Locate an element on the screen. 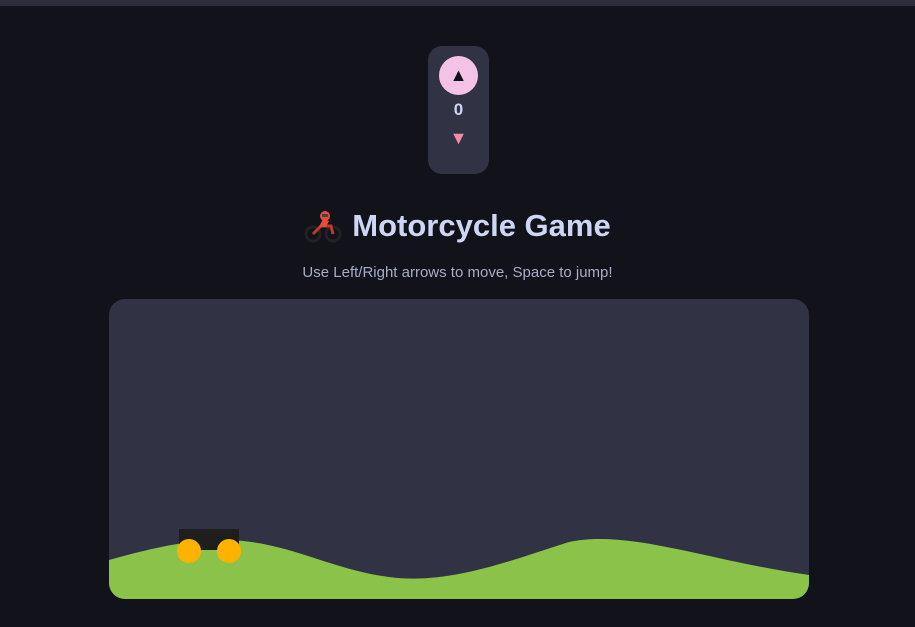 This screenshot has width=915, height=627. front-wheel is located at coordinates (229, 551).